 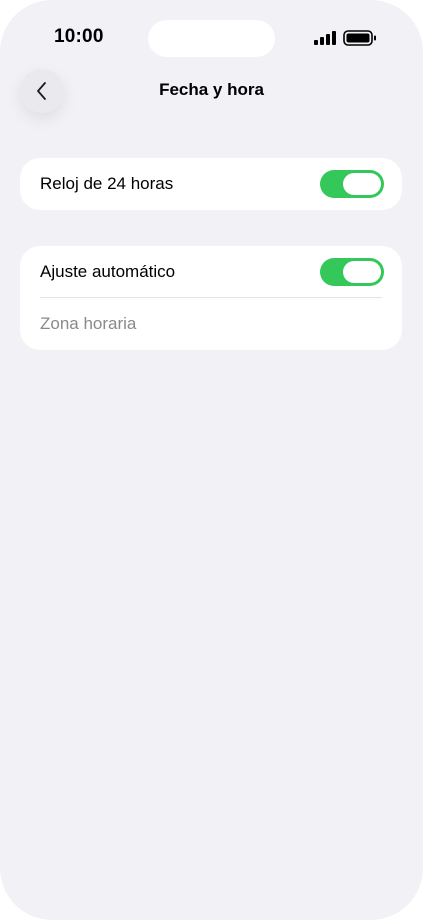 I want to click on auto-adjust-row: Ajuste automático, so click(x=211, y=271).